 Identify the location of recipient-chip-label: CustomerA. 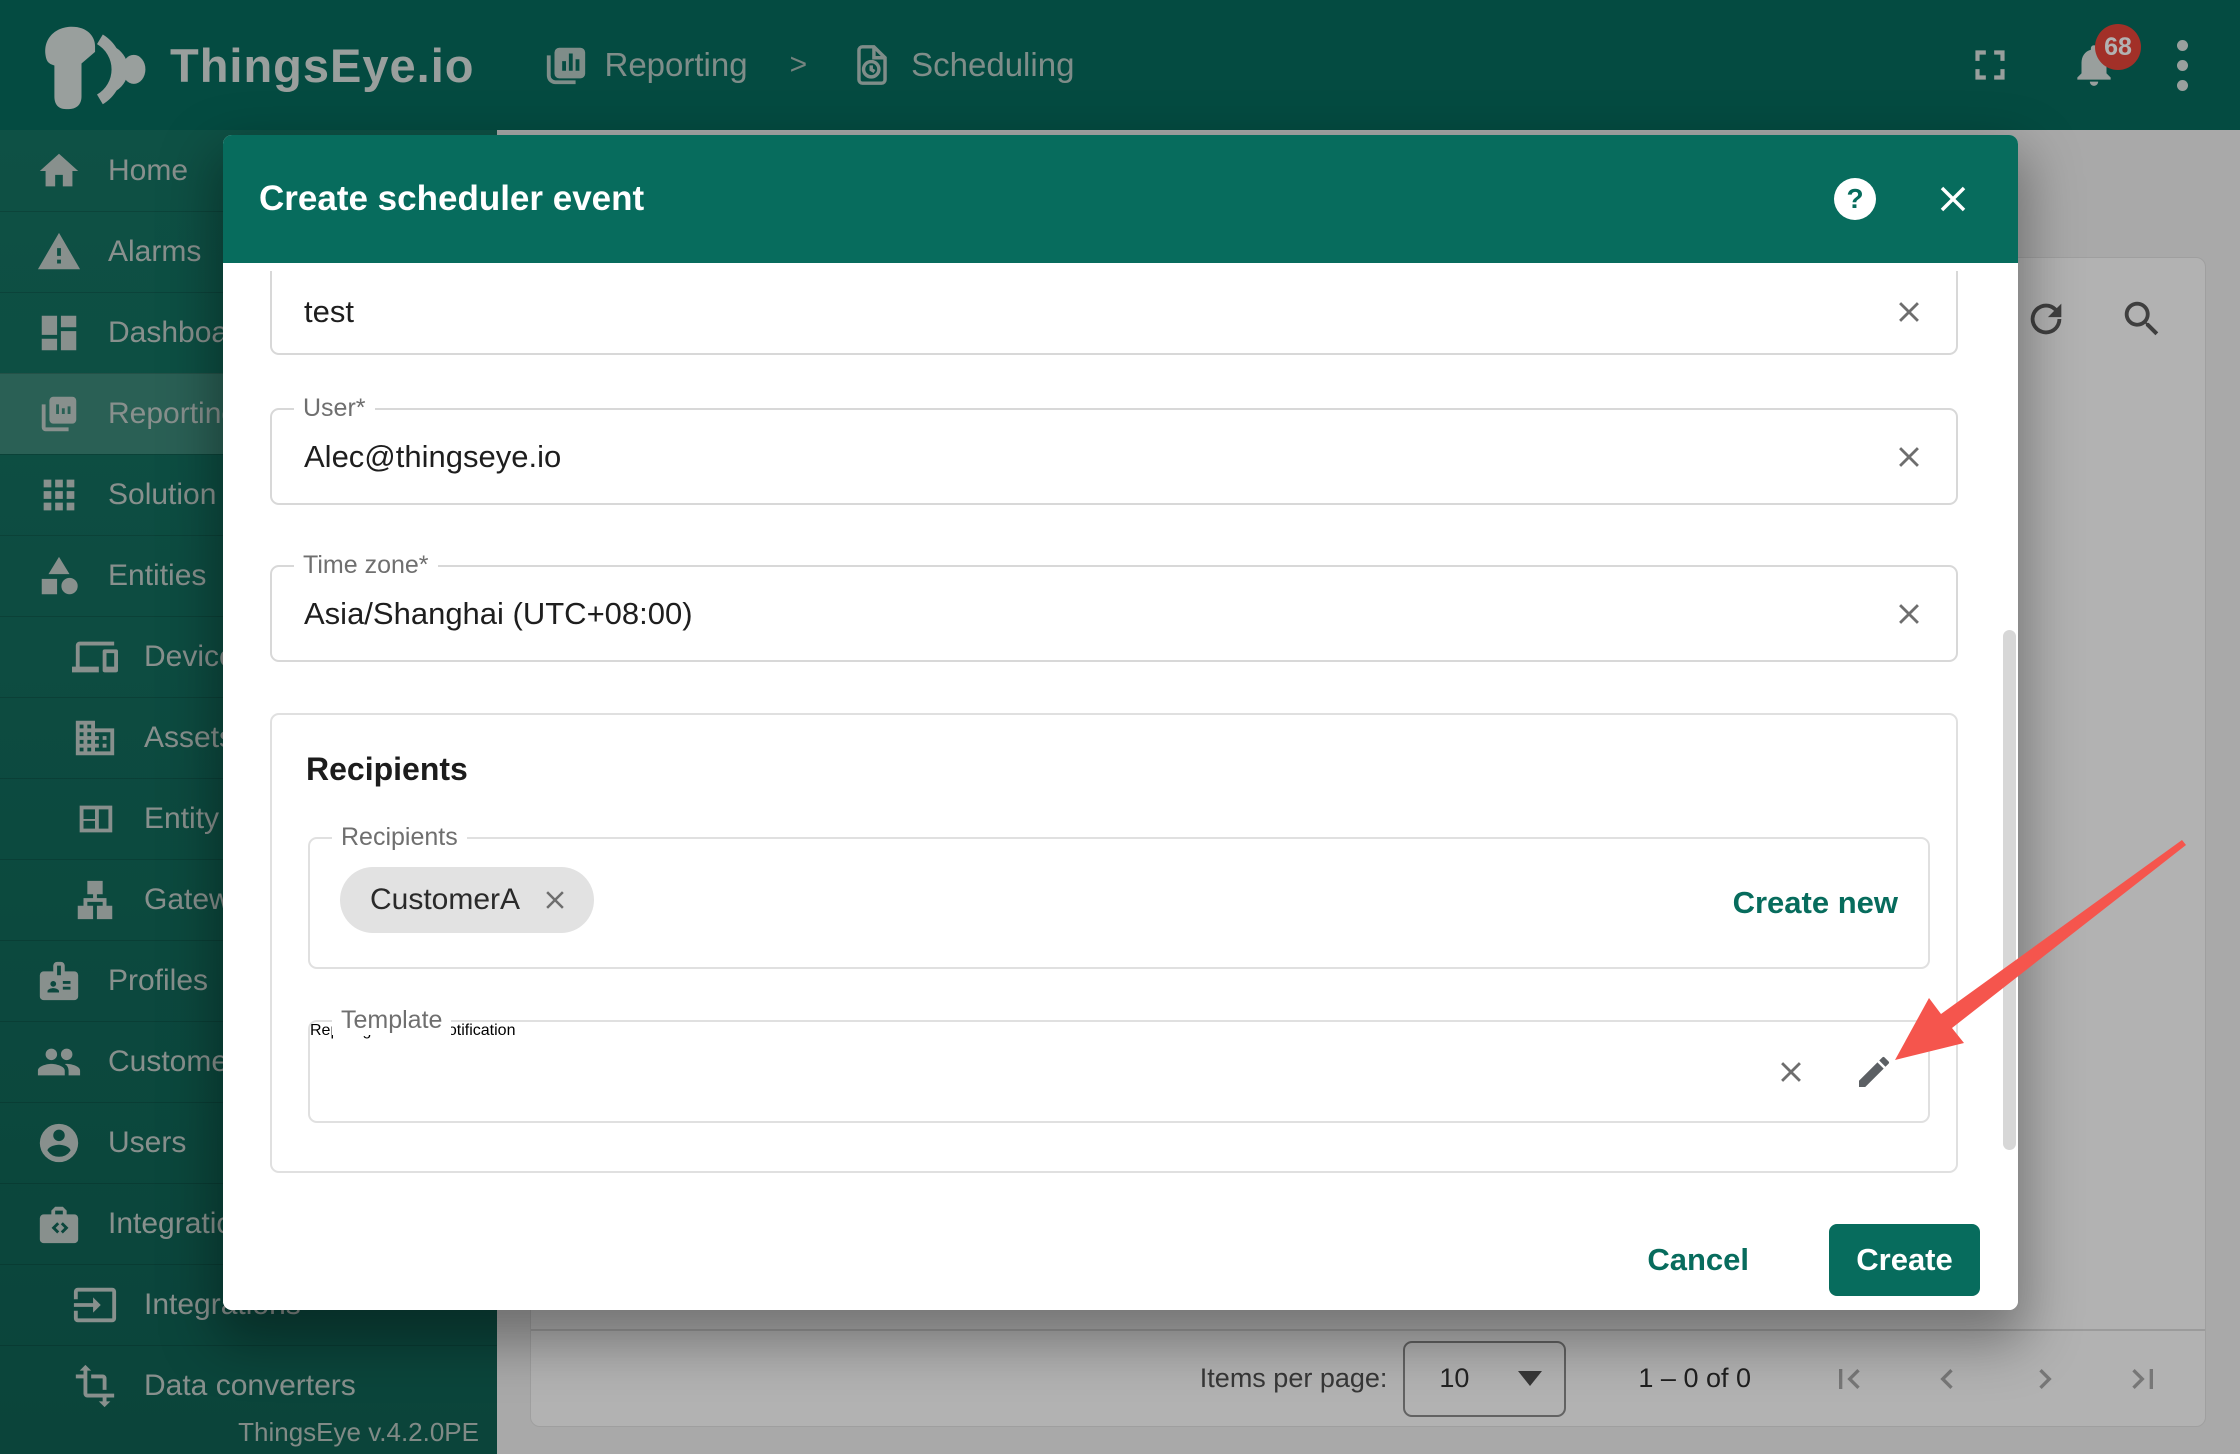
(445, 899).